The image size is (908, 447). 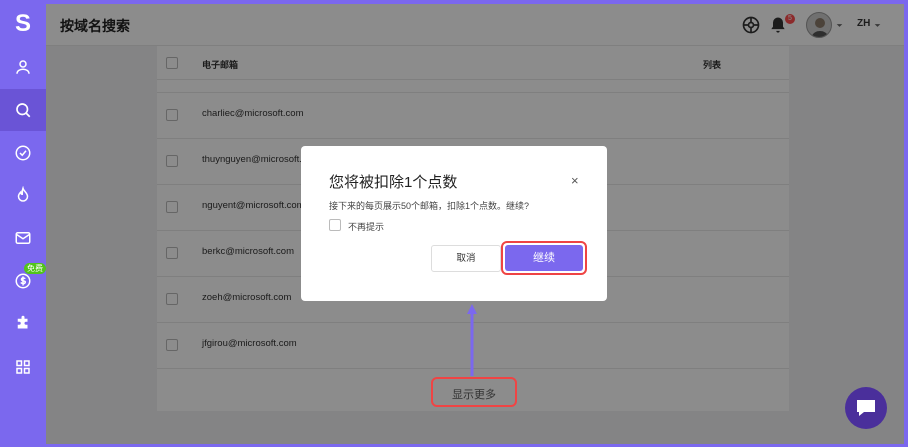 I want to click on close-icon: ×, so click(x=575, y=180).